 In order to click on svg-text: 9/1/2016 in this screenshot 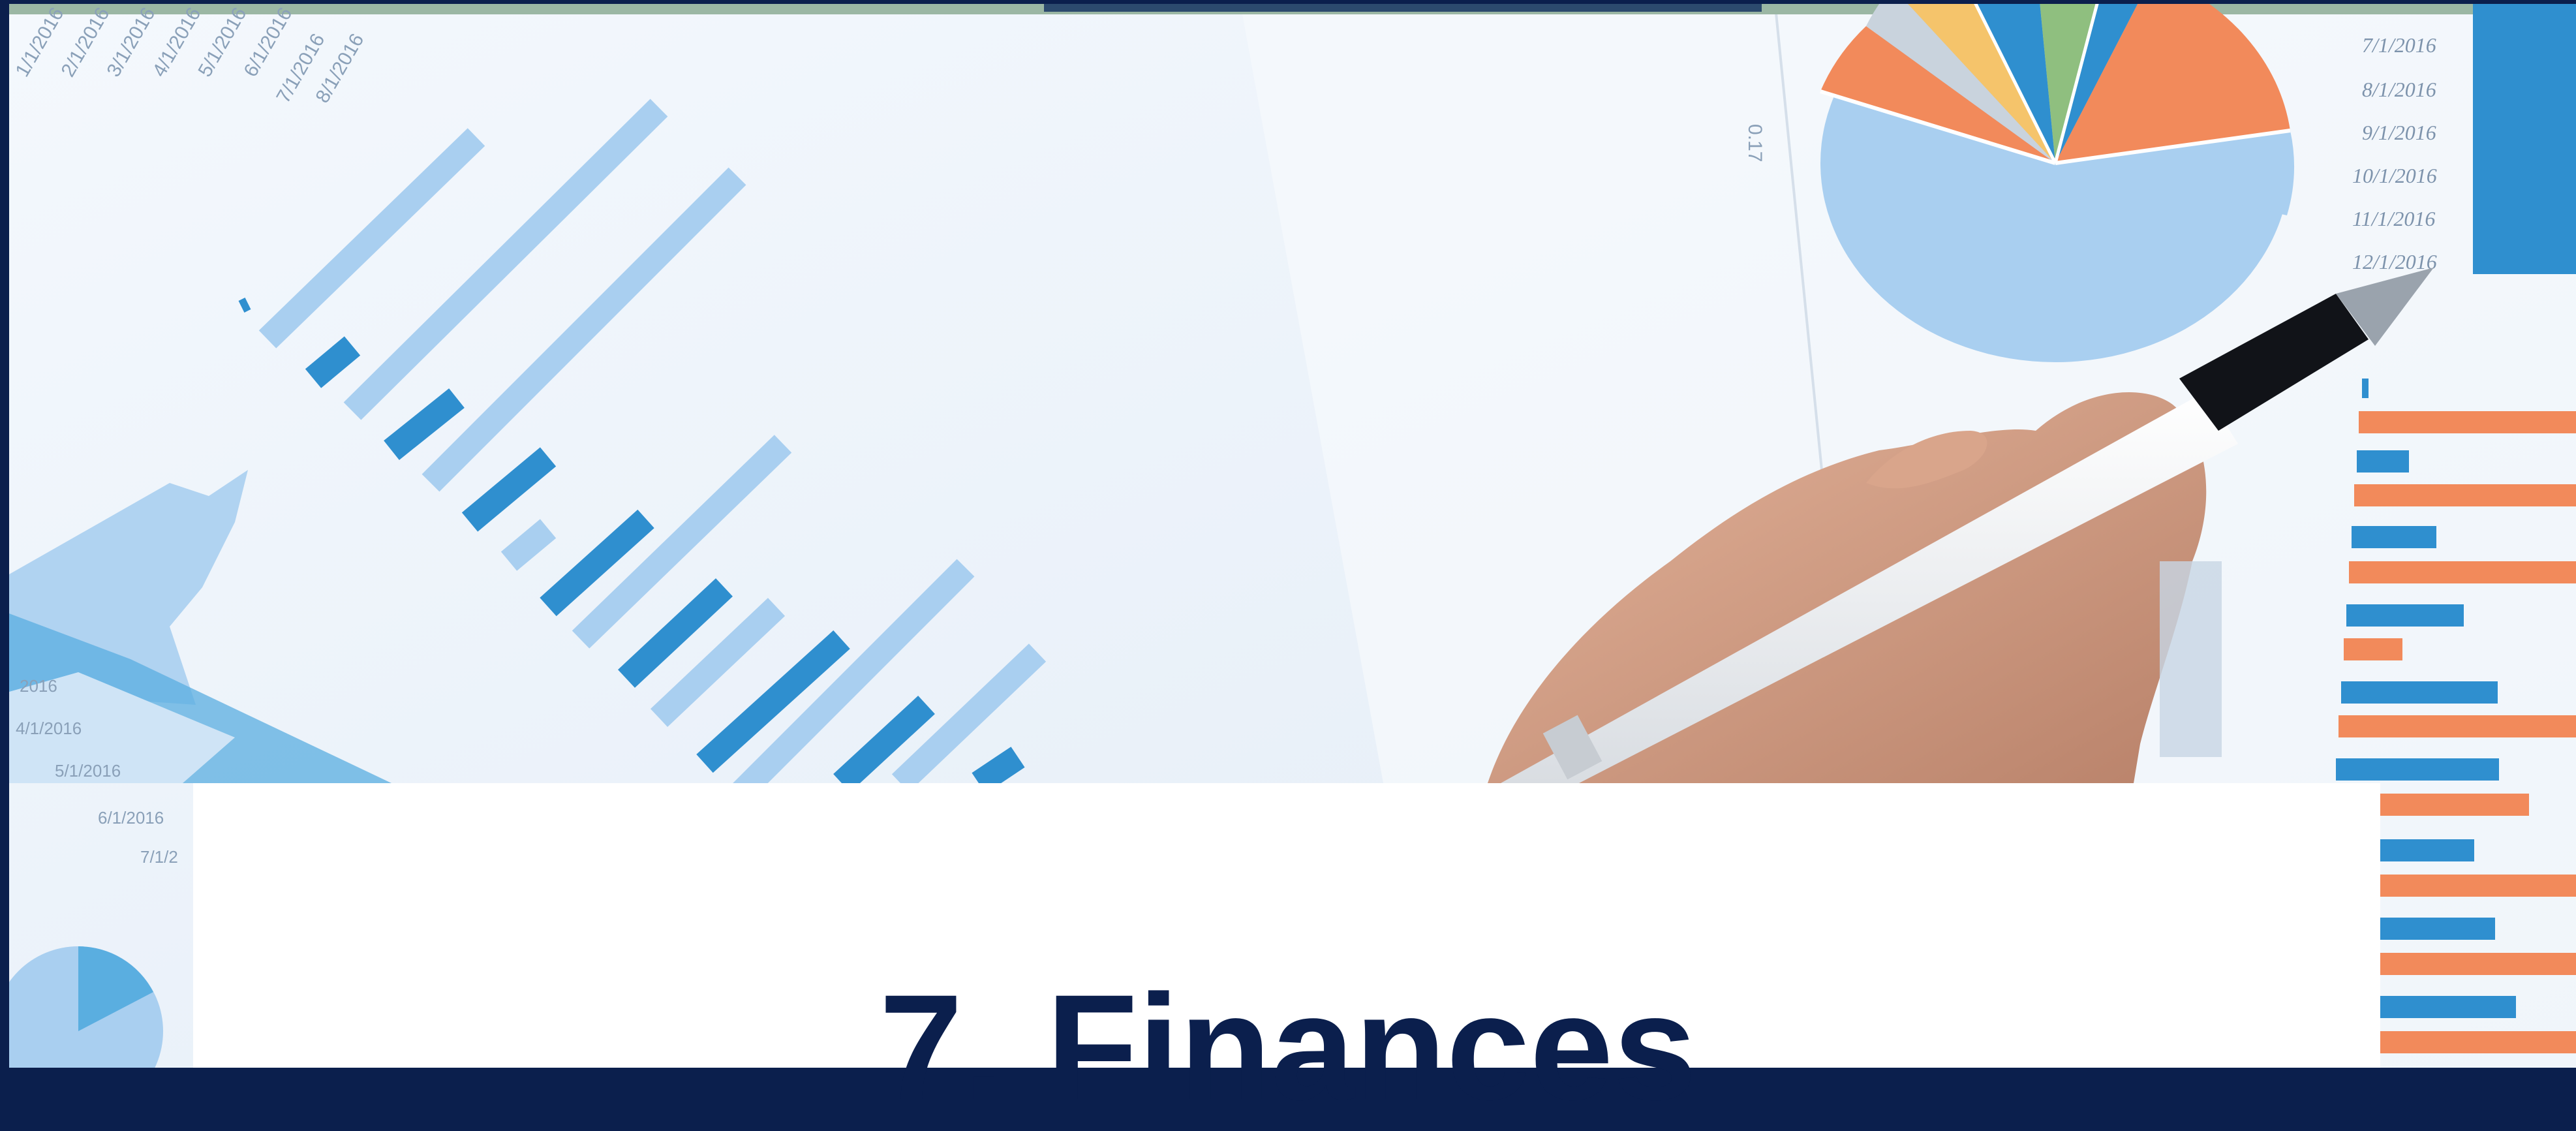, I will do `click(2399, 133)`.